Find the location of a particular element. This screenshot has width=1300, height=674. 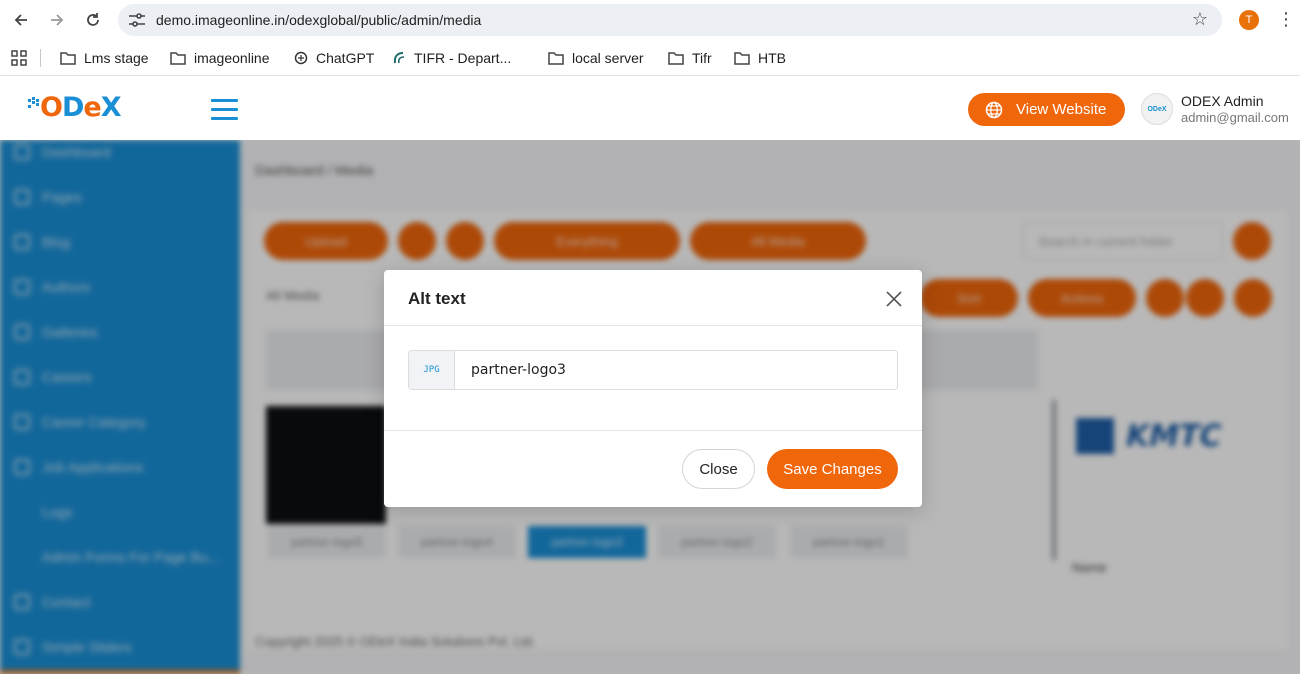

forward-icon is located at coordinates (57, 20).